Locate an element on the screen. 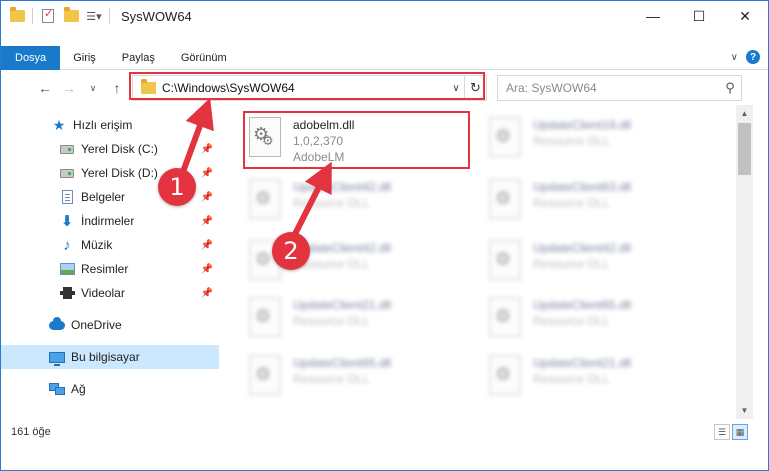 This screenshot has width=769, height=471. qat-divider is located at coordinates (32, 16).